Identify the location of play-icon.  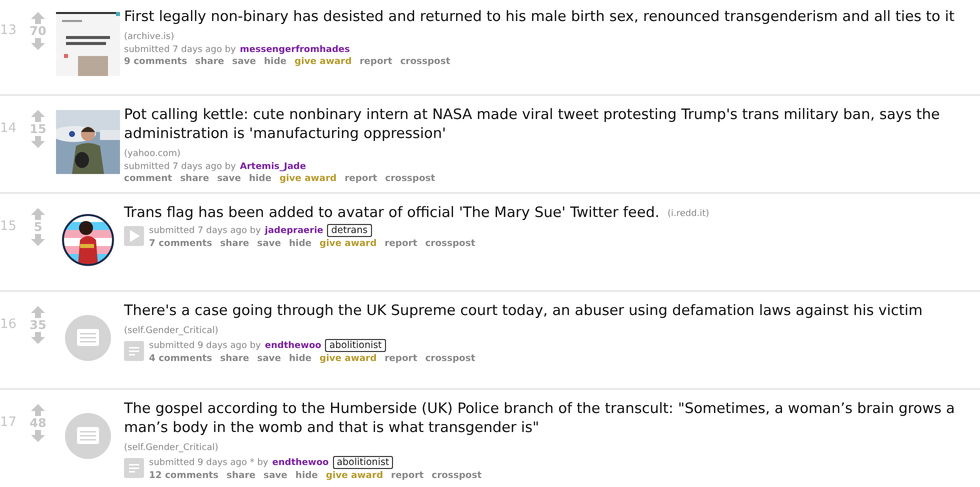
(134, 236).